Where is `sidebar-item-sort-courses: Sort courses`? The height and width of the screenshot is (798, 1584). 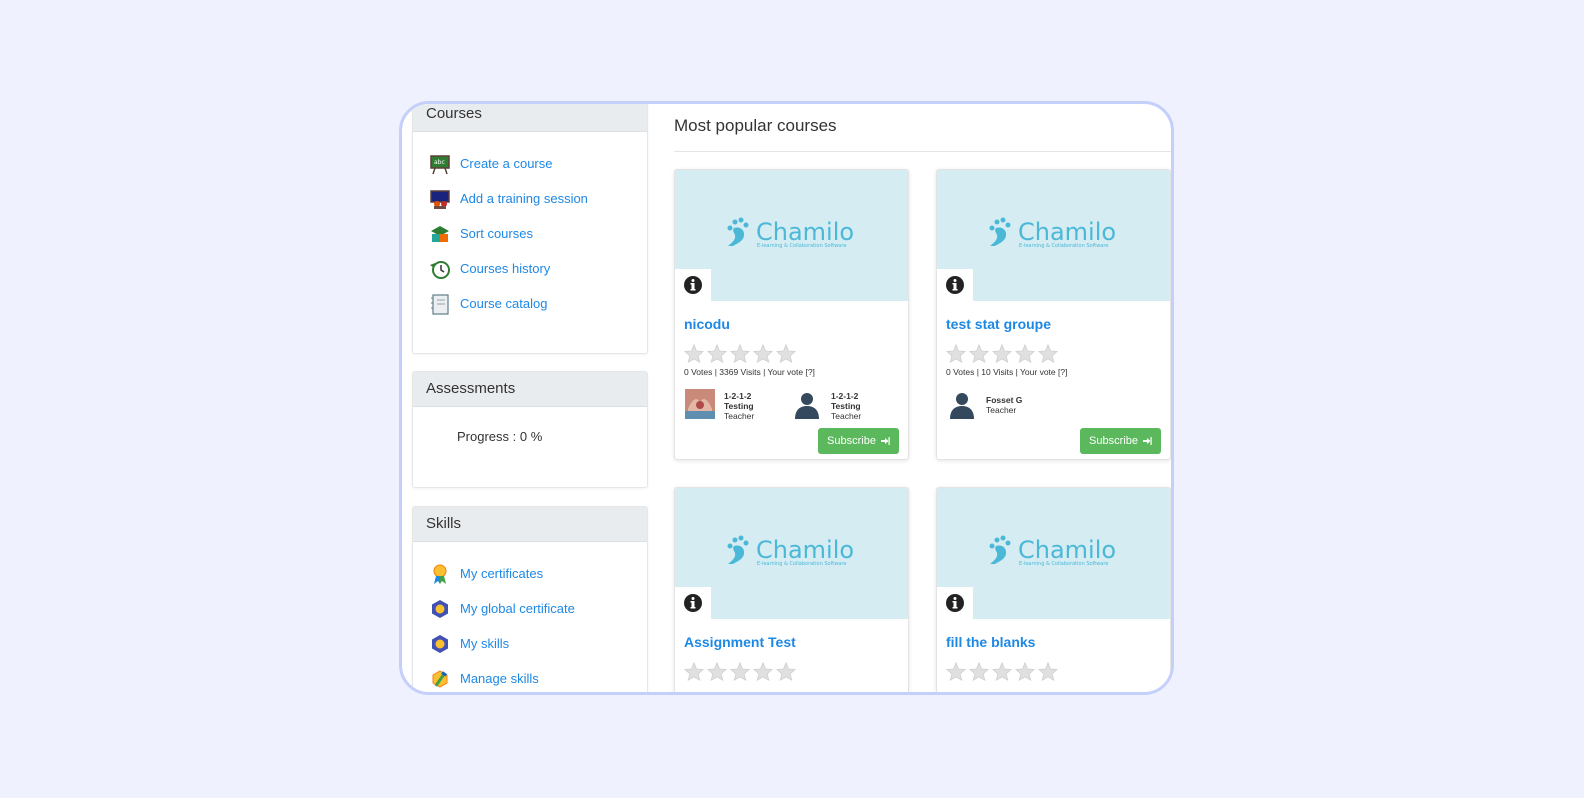 sidebar-item-sort-courses: Sort courses is located at coordinates (530, 233).